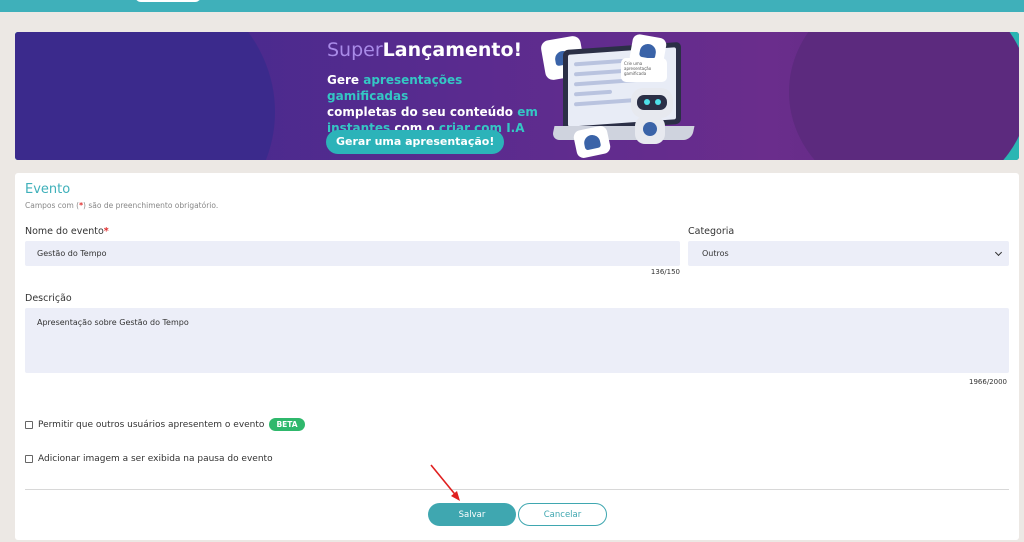 This screenshot has width=1024, height=542. Describe the element at coordinates (650, 130) in the screenshot. I see `robot-body` at that location.